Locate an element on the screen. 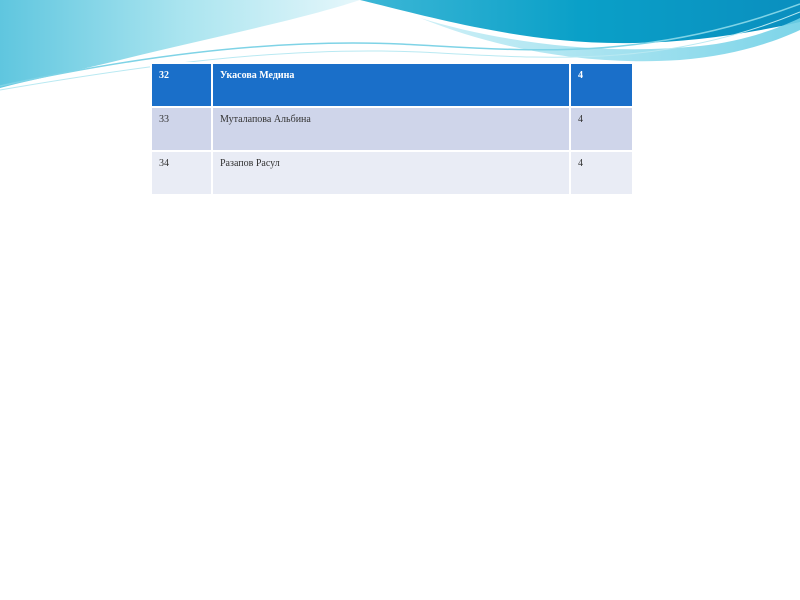 The height and width of the screenshot is (600, 800). table-row: 33 Муталапова Альбина 4 is located at coordinates (392, 129).